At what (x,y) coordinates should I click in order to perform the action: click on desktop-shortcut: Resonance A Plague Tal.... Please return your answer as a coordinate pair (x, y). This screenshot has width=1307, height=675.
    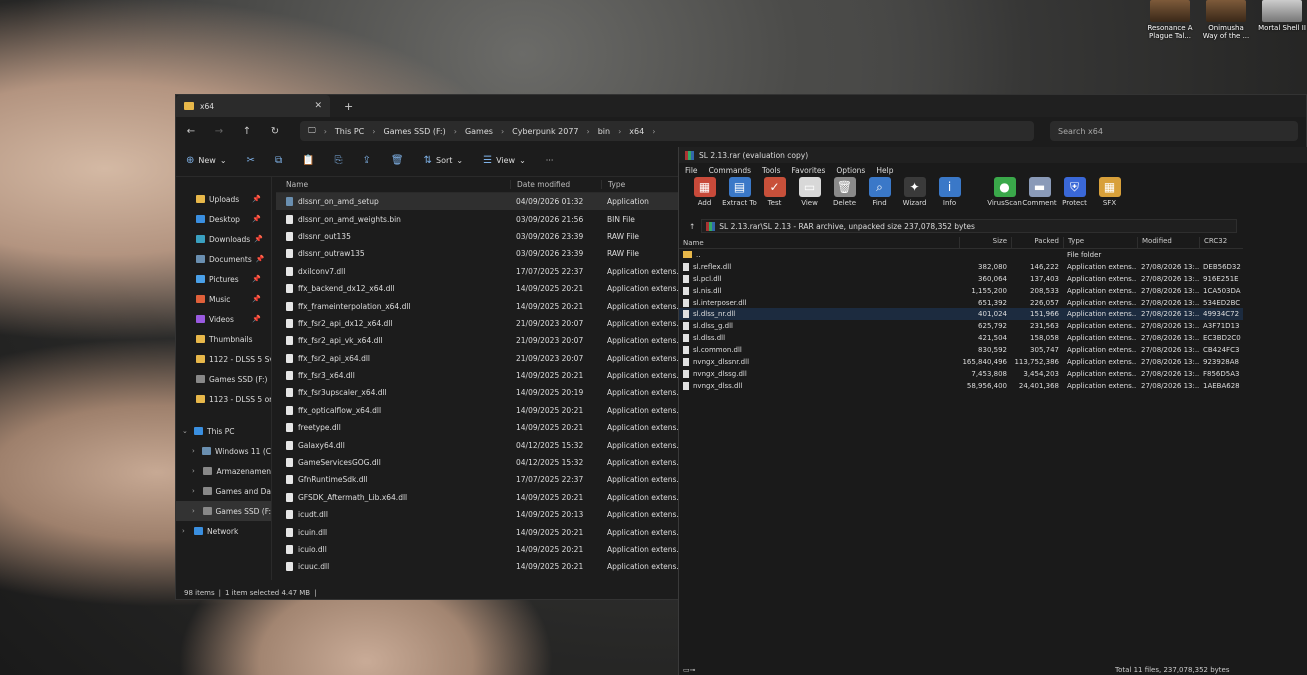
    Looking at the image, I should click on (1170, 20).